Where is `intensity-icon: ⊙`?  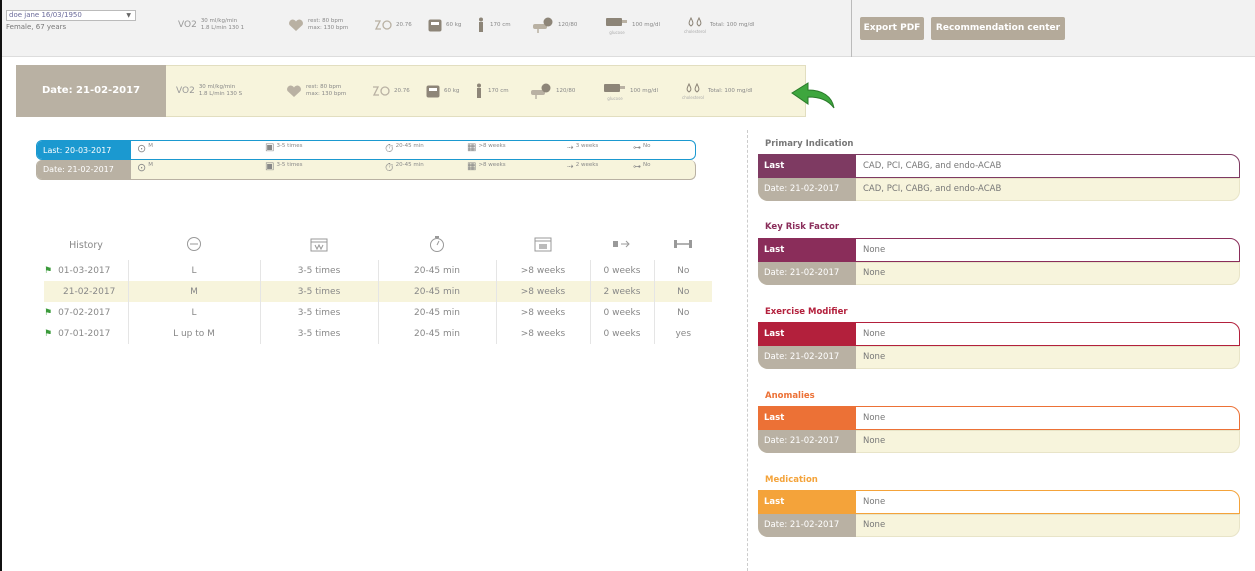 intensity-icon: ⊙ is located at coordinates (142, 148).